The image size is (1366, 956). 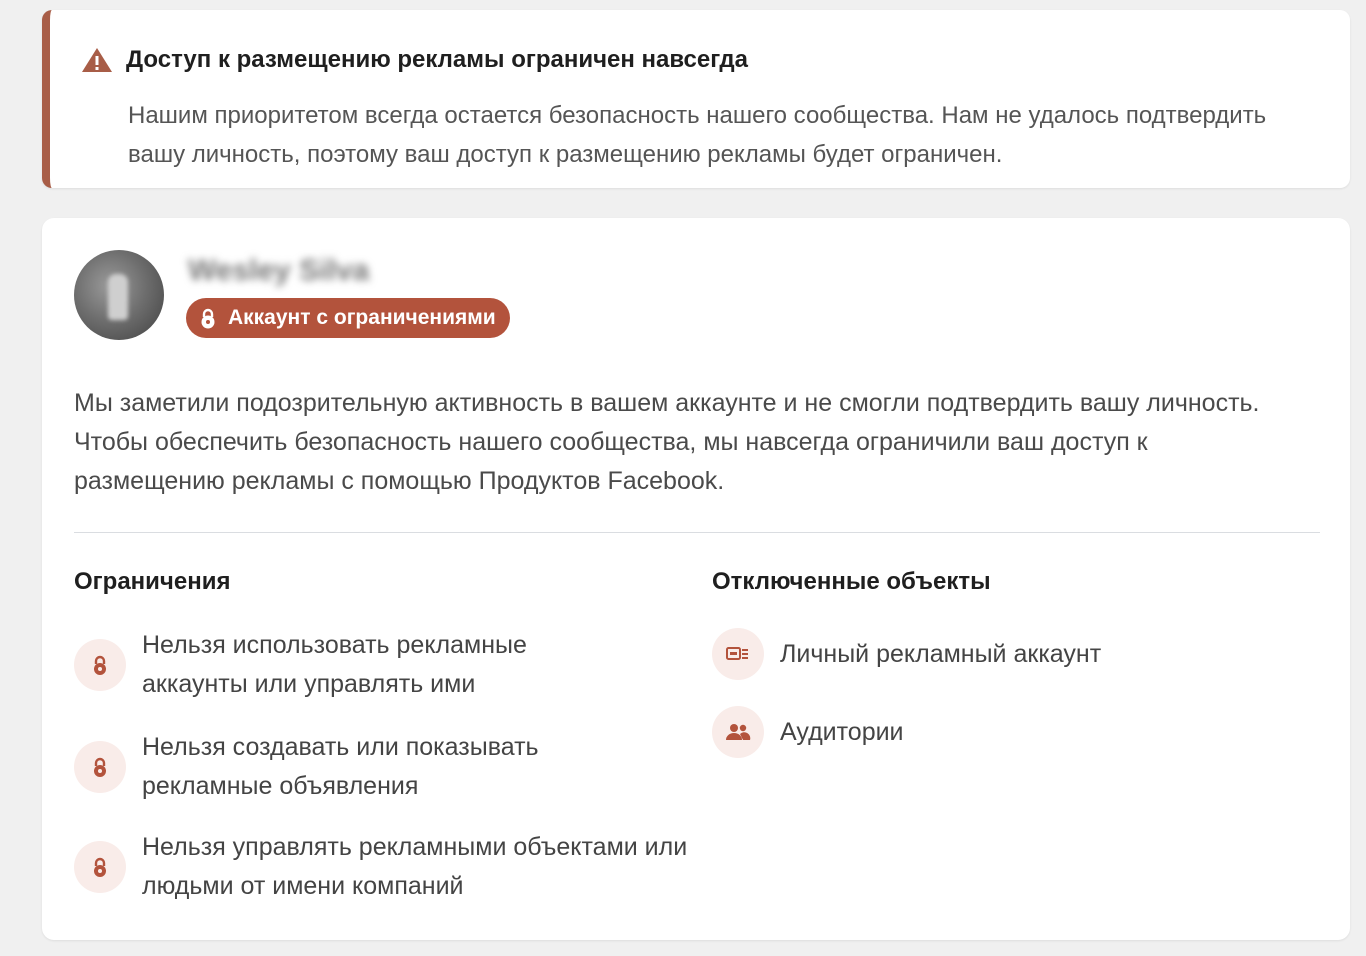 I want to click on audience-icon, so click(x=738, y=732).